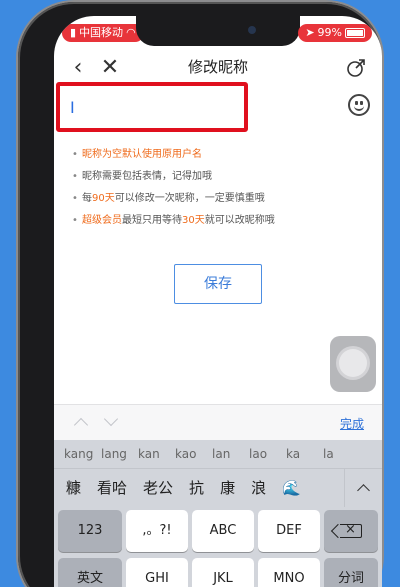 The width and height of the screenshot is (400, 587). I want to click on pinyin-option: lan, so click(230, 454).